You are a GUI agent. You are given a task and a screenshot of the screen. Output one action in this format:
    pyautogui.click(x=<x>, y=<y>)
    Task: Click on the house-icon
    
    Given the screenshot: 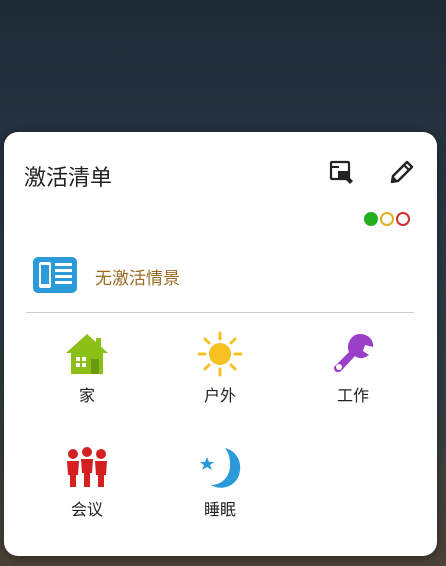 What is the action you would take?
    pyautogui.click(x=87, y=354)
    